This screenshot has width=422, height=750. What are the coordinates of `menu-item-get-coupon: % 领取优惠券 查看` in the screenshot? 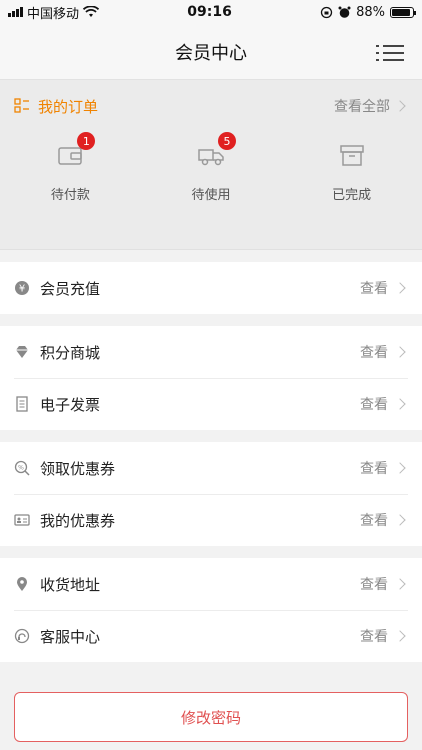 It's located at (211, 468).